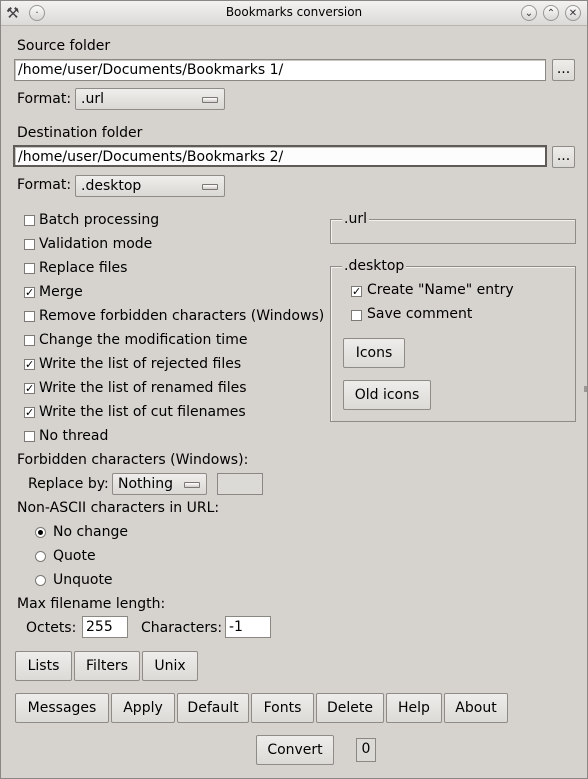  Describe the element at coordinates (387, 395) in the screenshot. I see `old-icons-button: Old icons` at that location.